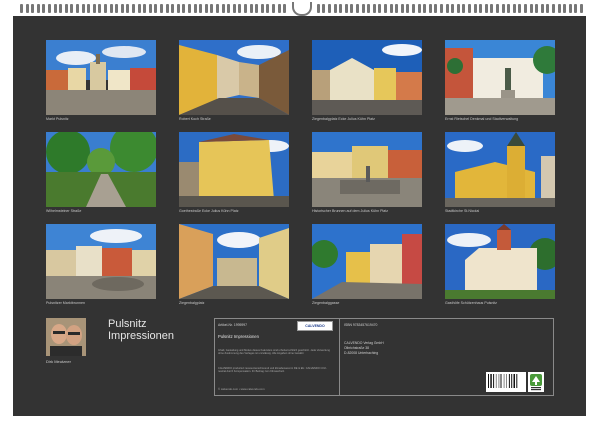  I want to click on photo-rietschel-denkmal, so click(500, 77).